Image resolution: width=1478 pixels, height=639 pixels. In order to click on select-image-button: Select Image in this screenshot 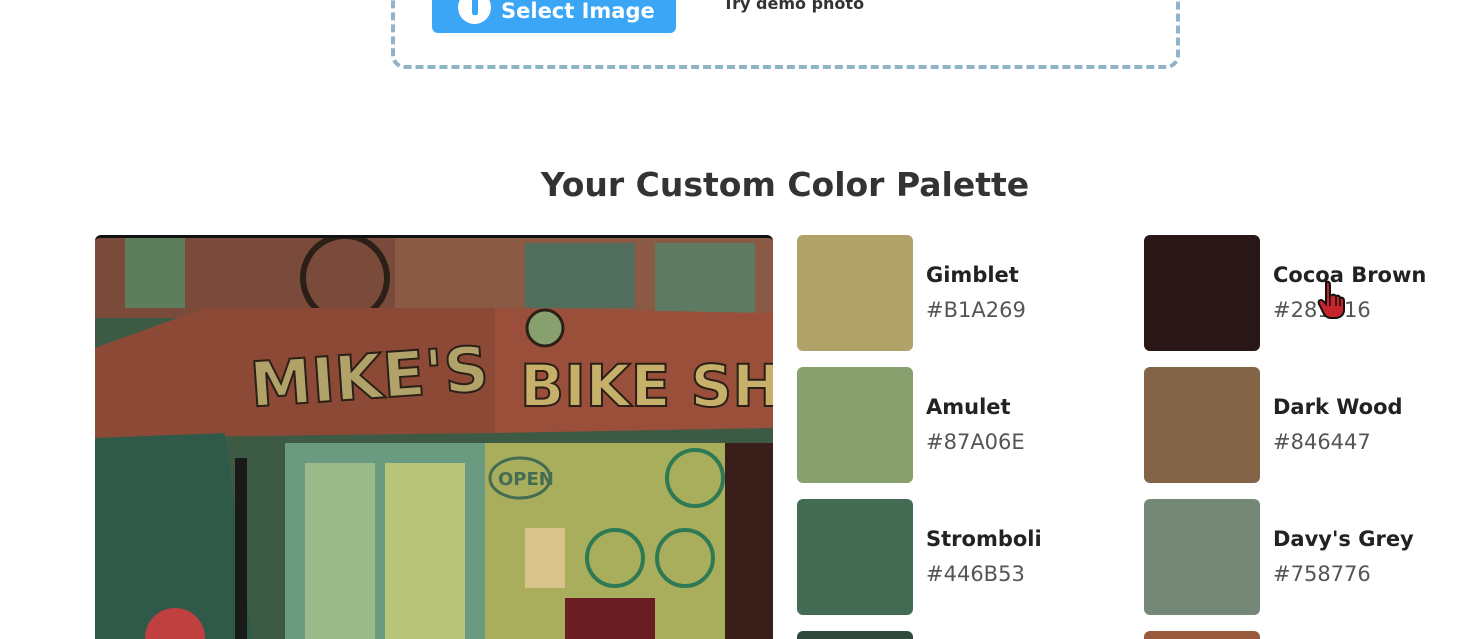, I will do `click(554, 16)`.